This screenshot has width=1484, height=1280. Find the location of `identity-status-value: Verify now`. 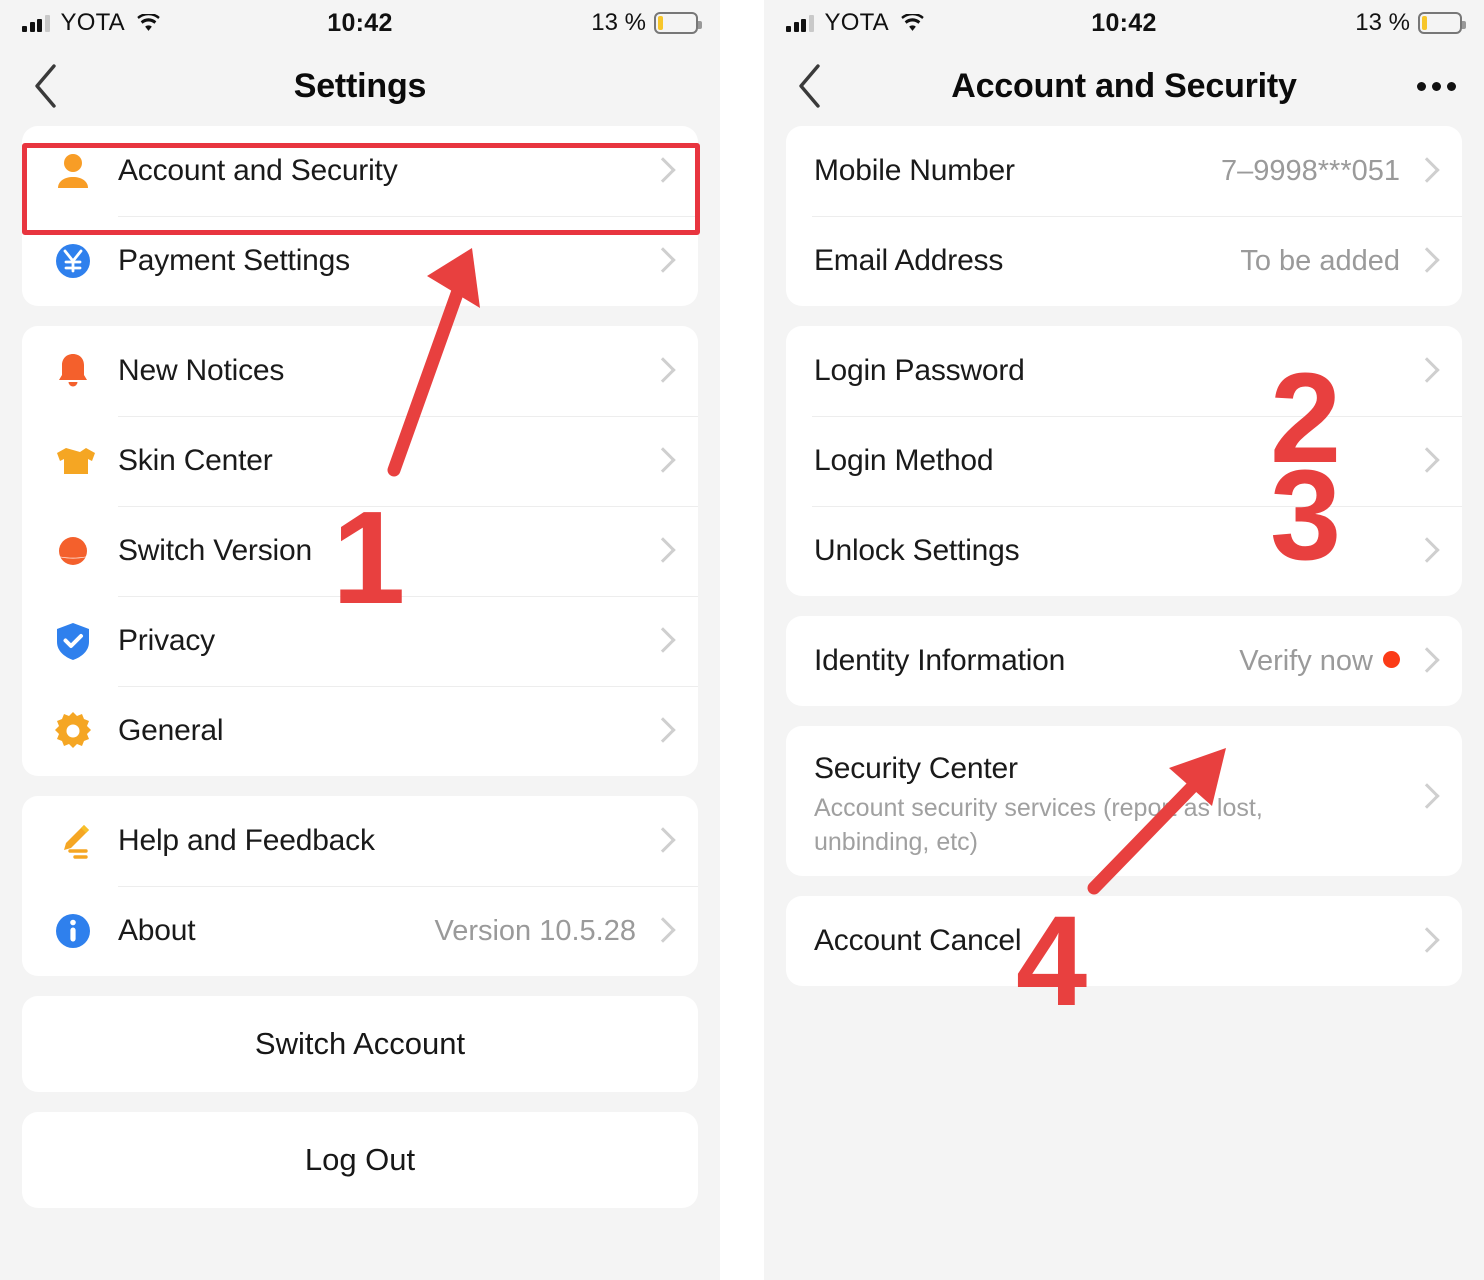

identity-status-value: Verify now is located at coordinates (1326, 661).